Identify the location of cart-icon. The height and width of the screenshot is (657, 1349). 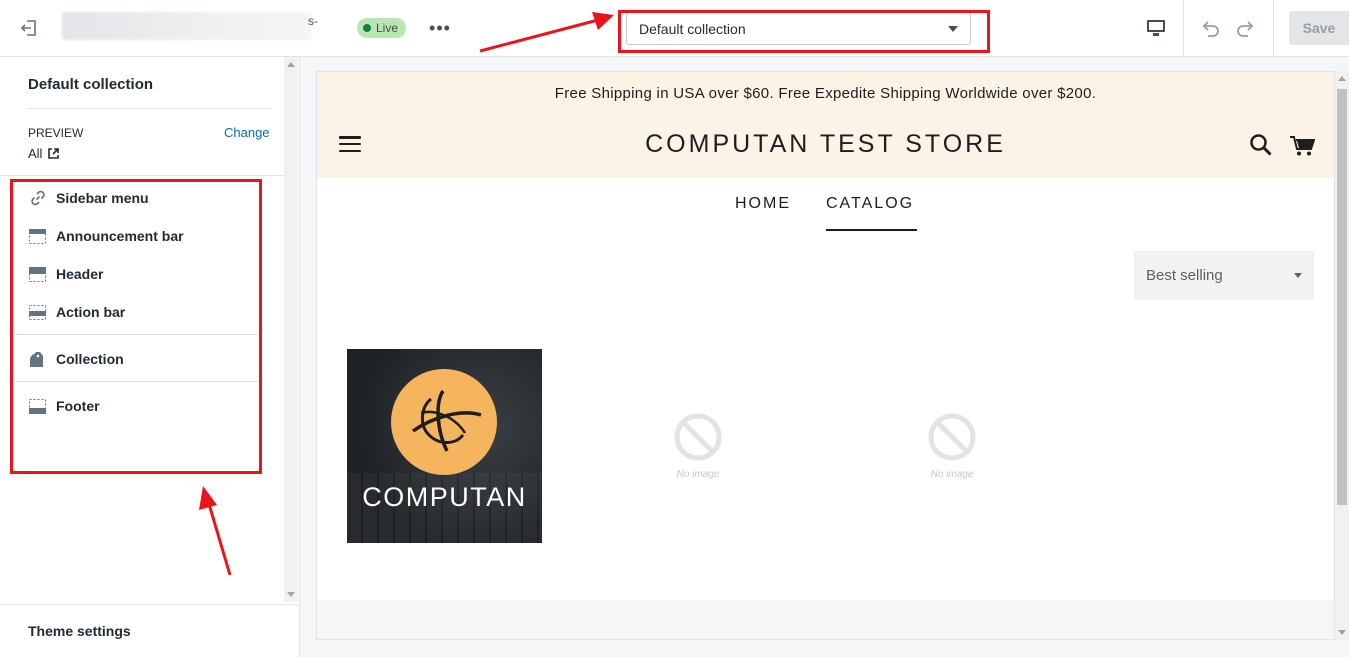
(1302, 146).